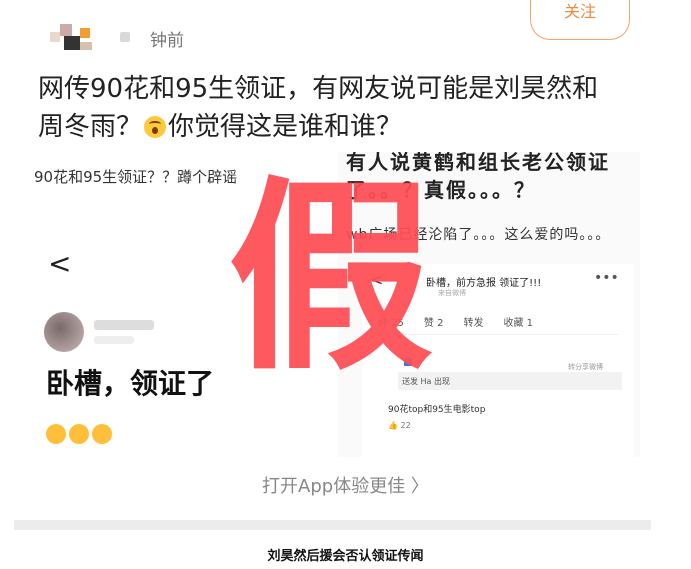  What do you see at coordinates (73, 39) in the screenshot?
I see `blurred-avatar` at bounding box center [73, 39].